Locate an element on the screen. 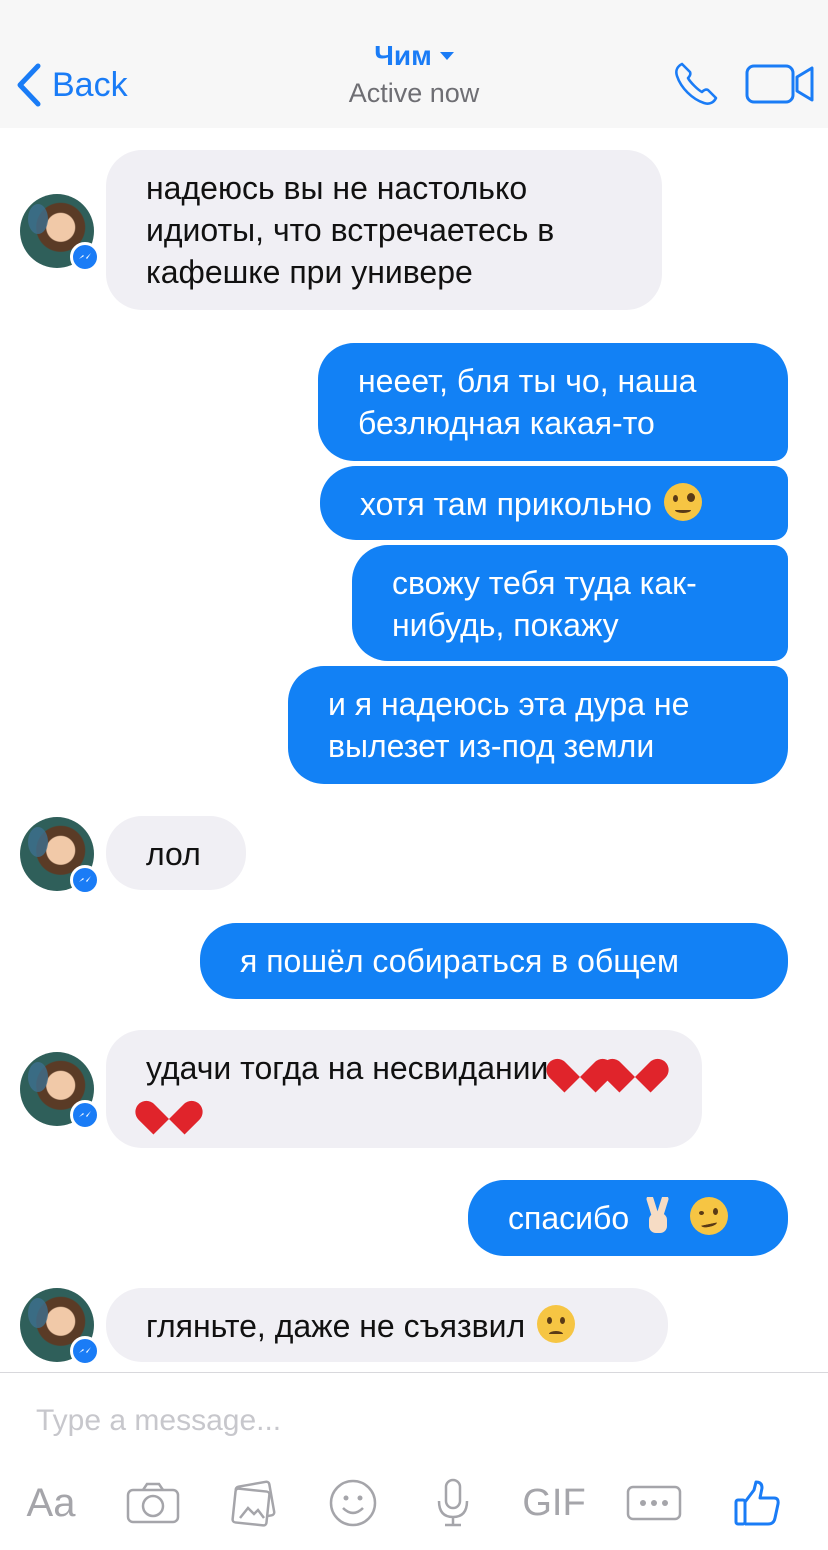  message-text: свожу тебя туда как-нибудь, покажу is located at coordinates (544, 604).